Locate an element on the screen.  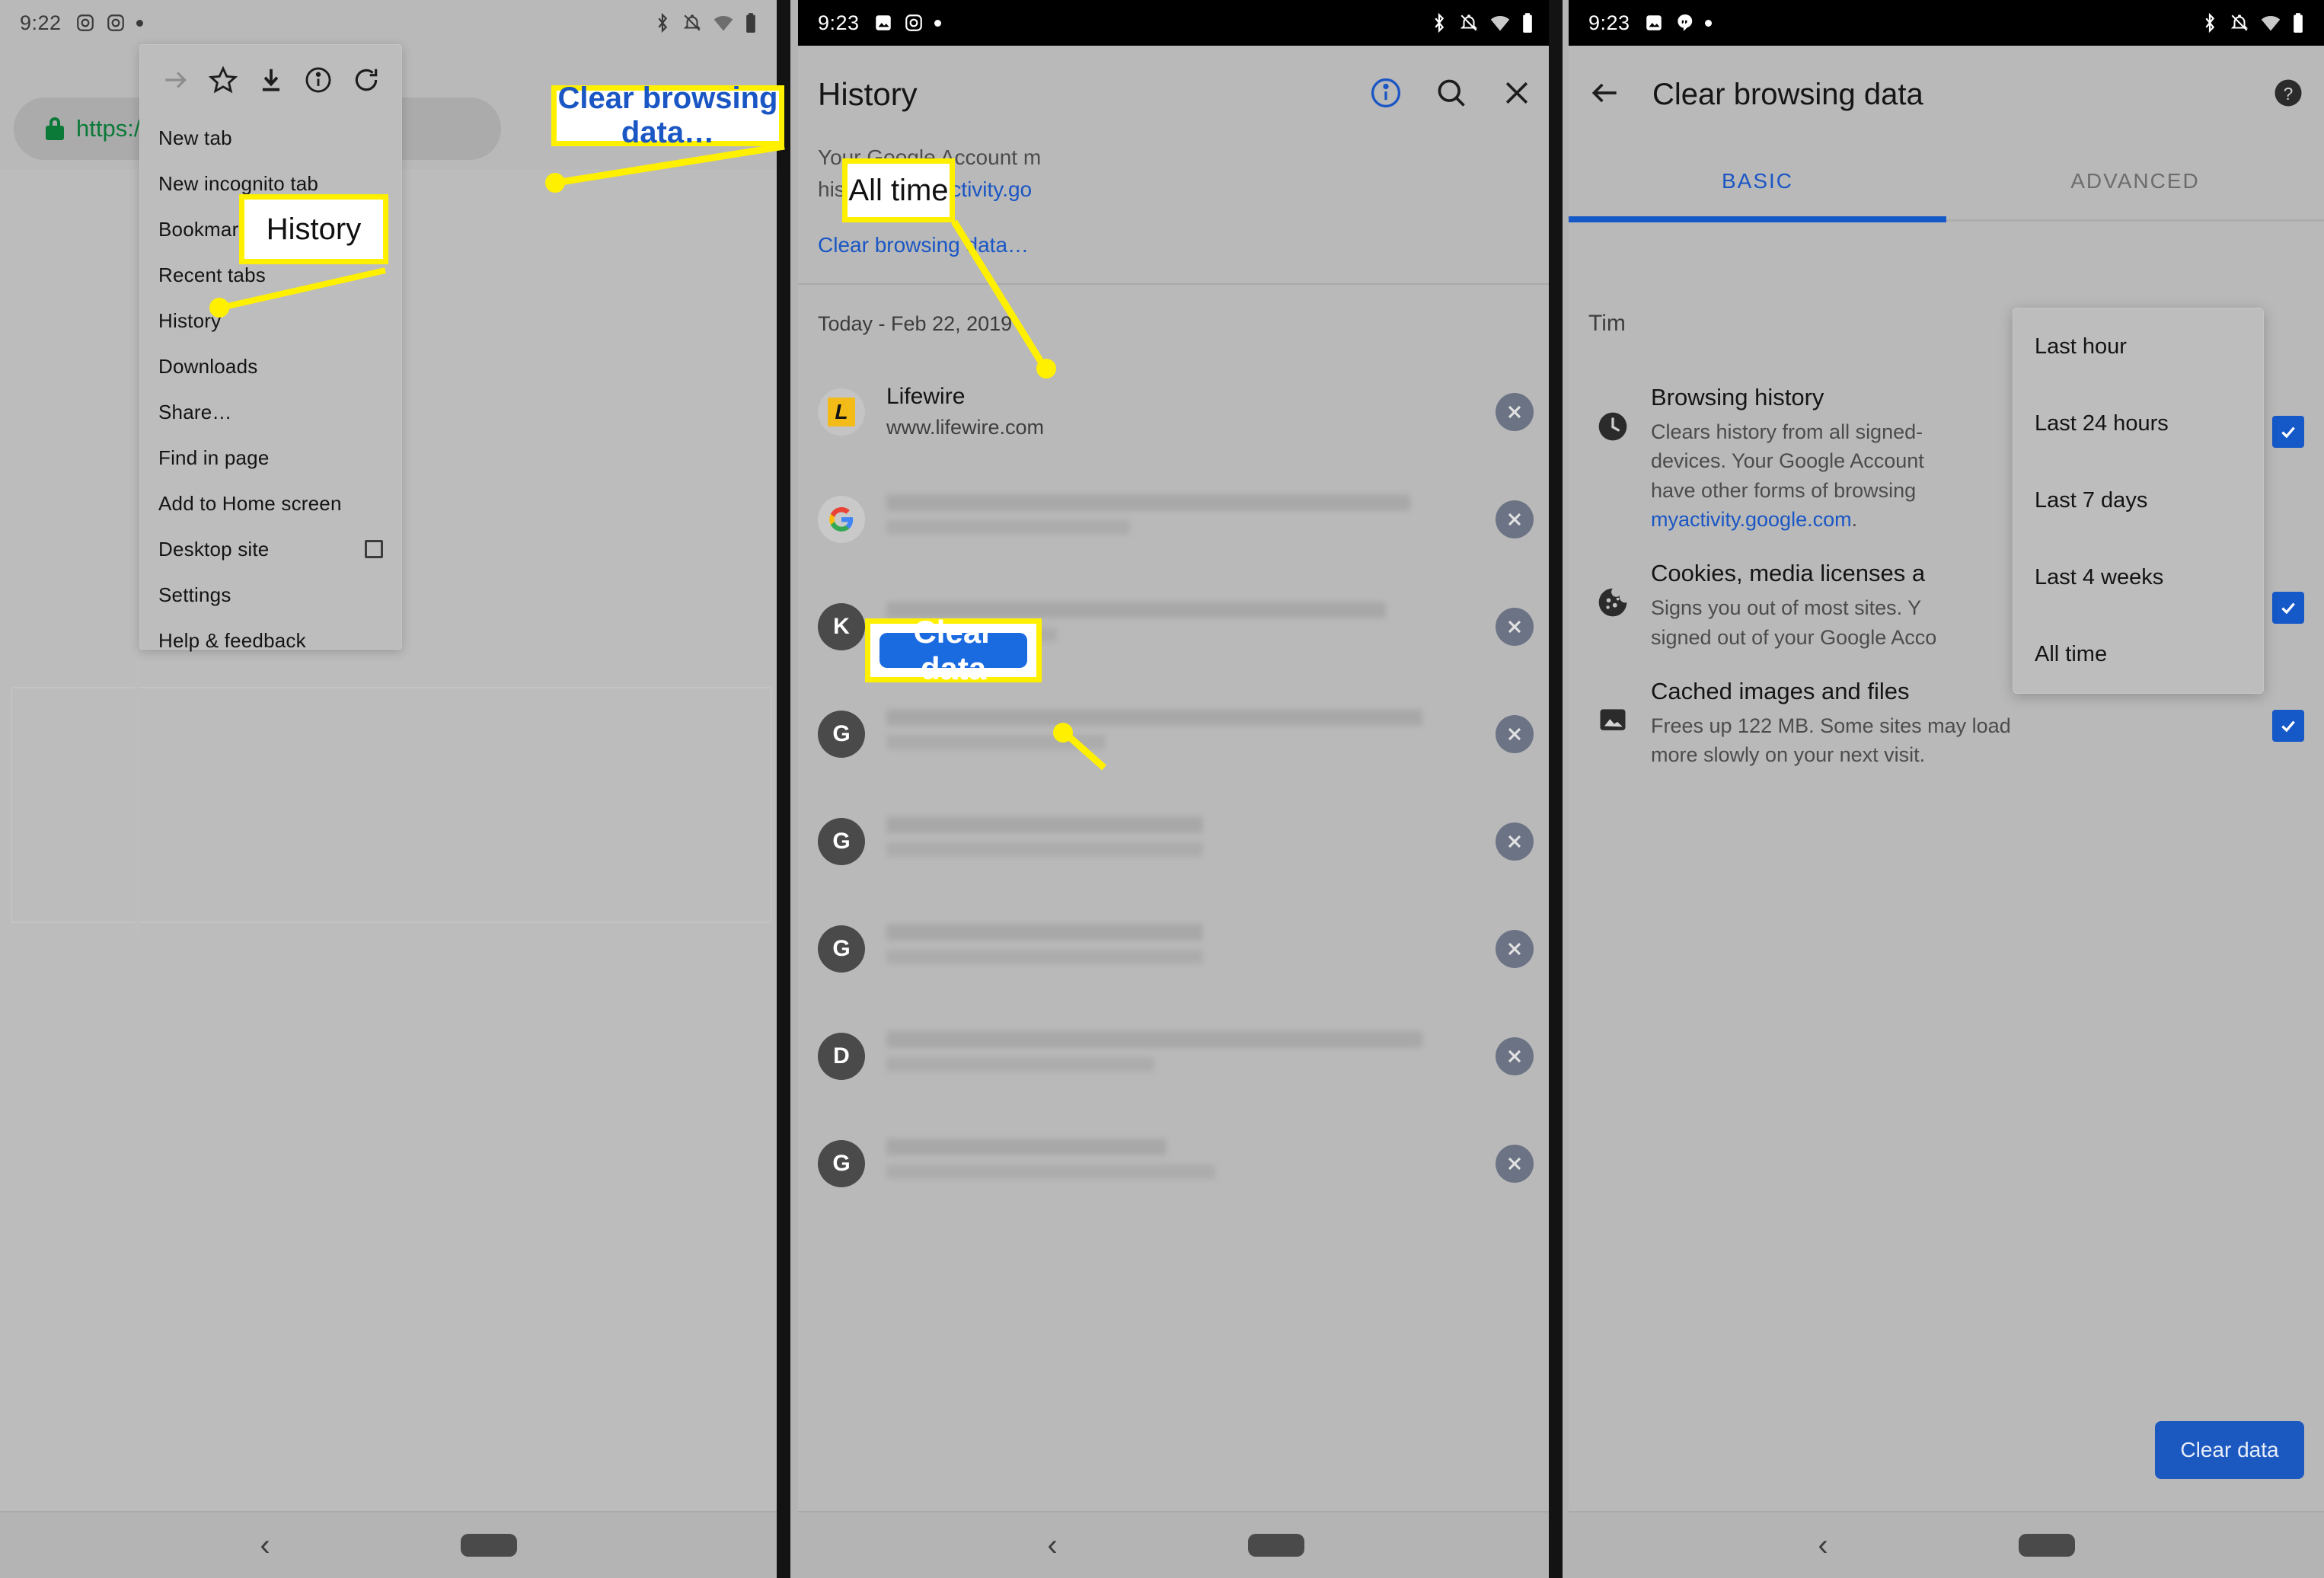
hangouts-icon is located at coordinates (1684, 23).